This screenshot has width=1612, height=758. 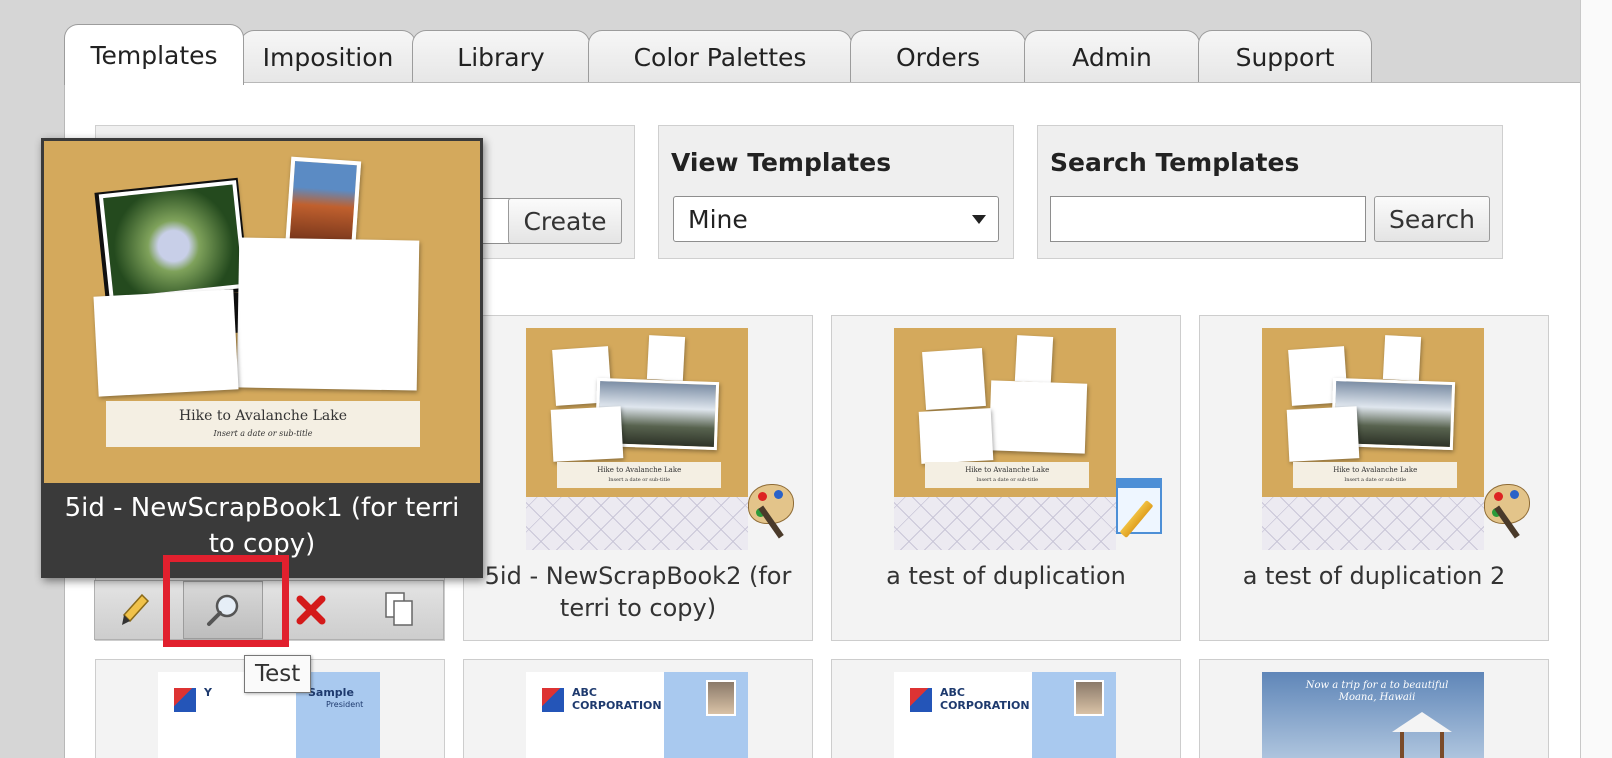 What do you see at coordinates (781, 162) in the screenshot?
I see `view-templates-heading: View Templates` at bounding box center [781, 162].